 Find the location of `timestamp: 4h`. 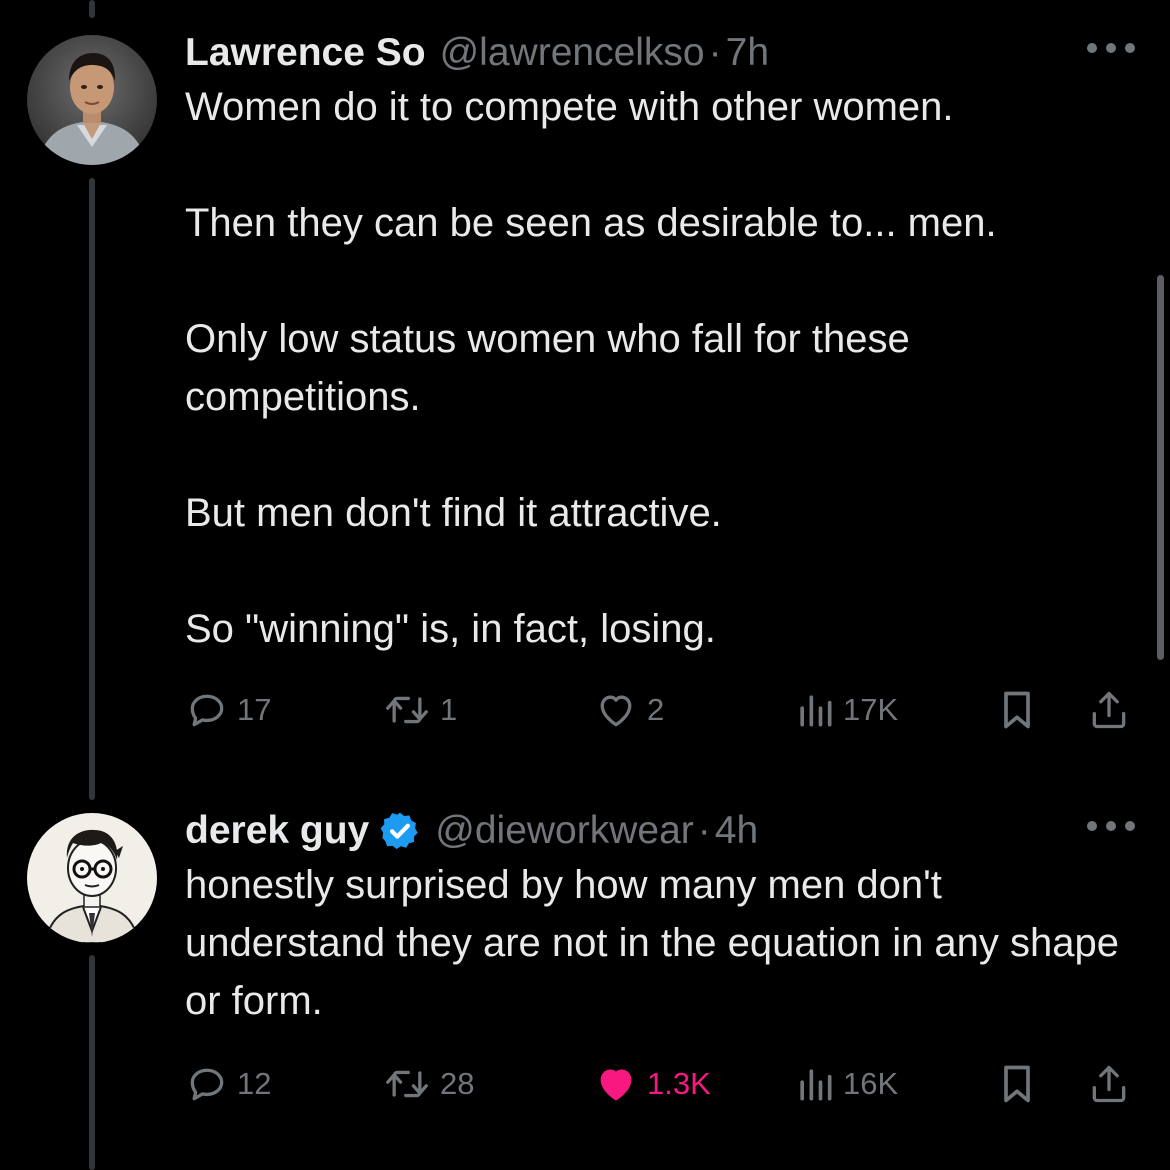

timestamp: 4h is located at coordinates (736, 831).